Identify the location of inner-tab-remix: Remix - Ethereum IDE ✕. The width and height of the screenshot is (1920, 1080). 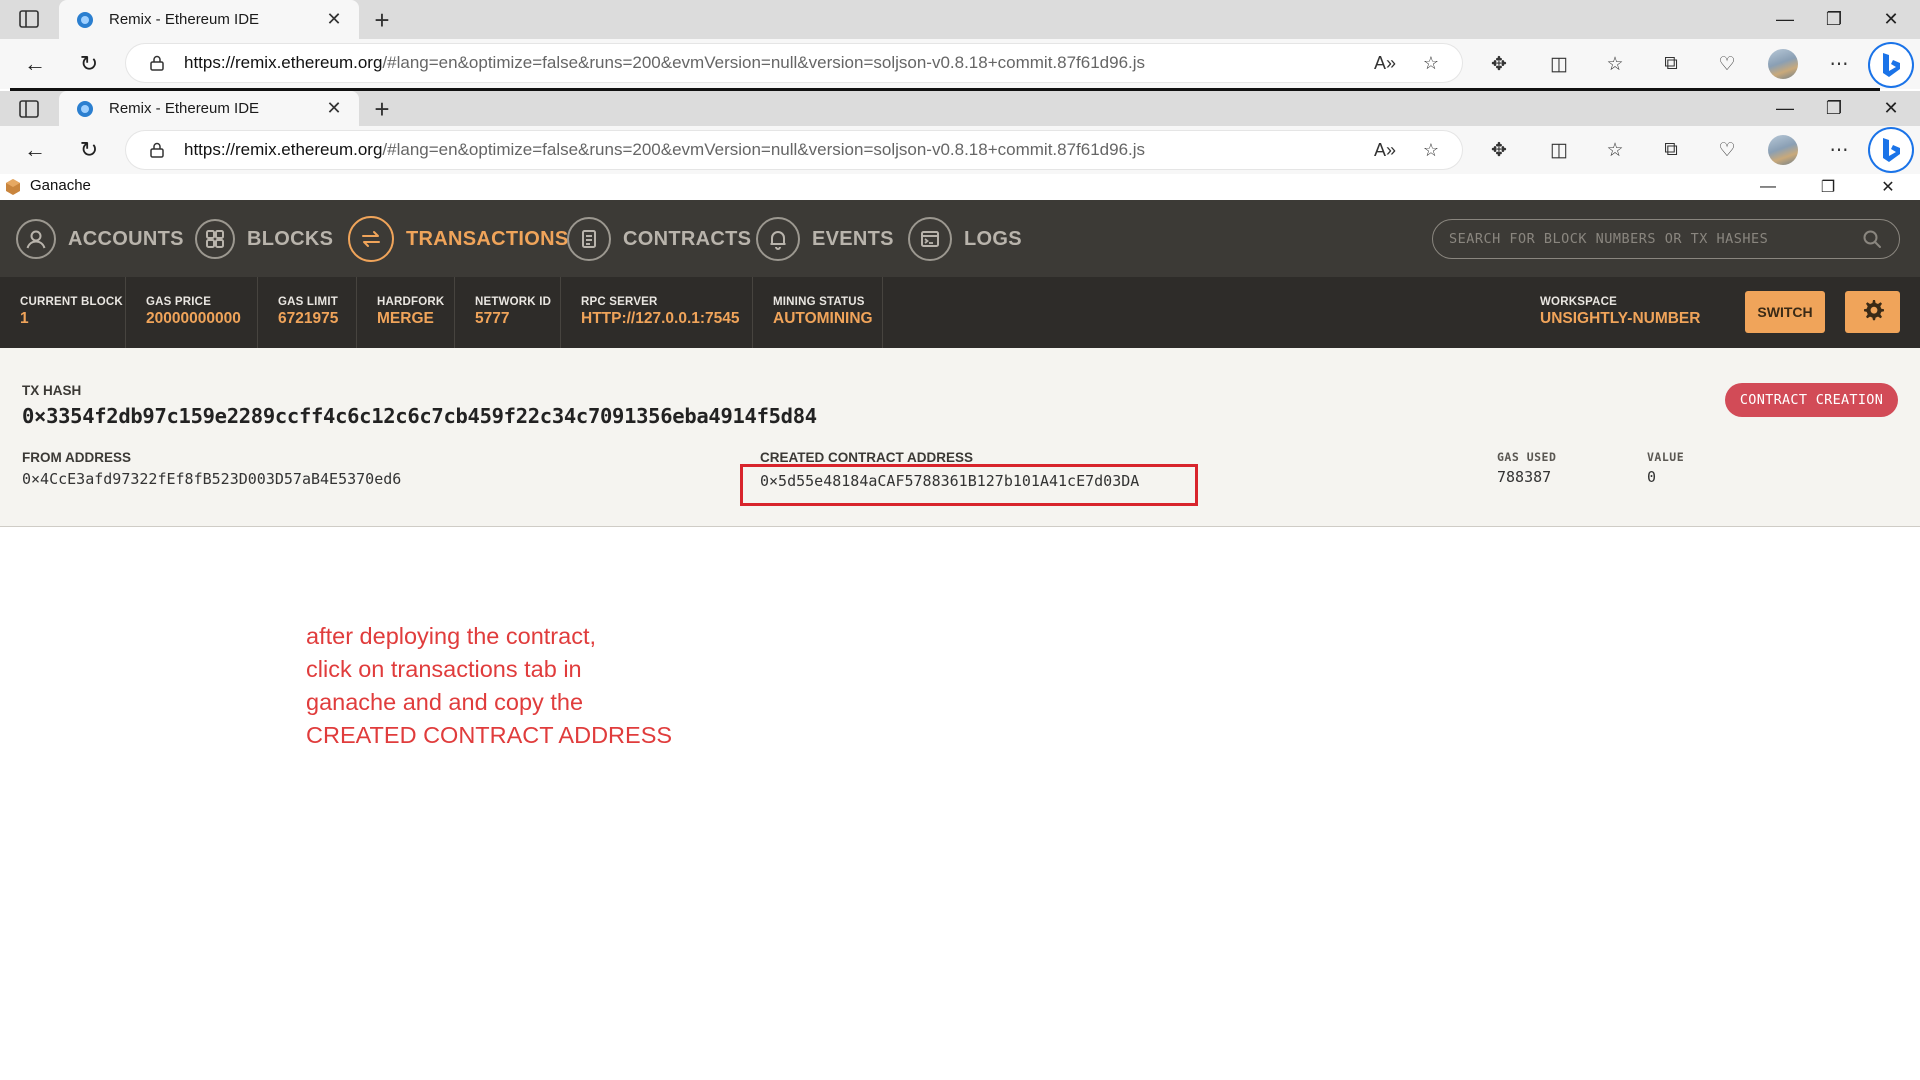
(209, 108).